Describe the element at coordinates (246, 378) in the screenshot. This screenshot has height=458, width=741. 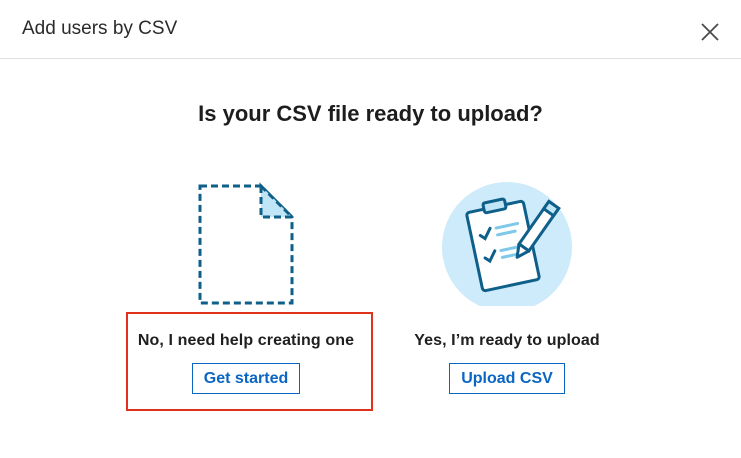
I see `get-started-button: Get started` at that location.